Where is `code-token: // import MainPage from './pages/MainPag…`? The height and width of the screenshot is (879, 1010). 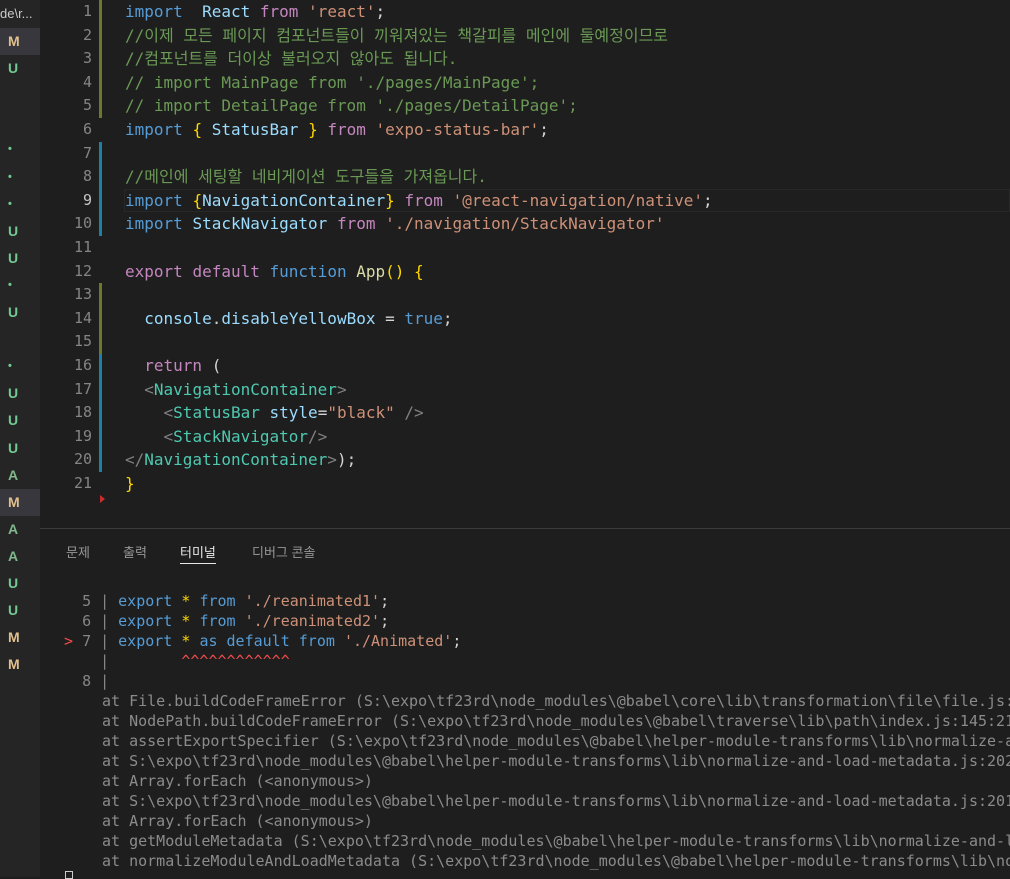 code-token: // import MainPage from './pages/MainPag… is located at coordinates (332, 82).